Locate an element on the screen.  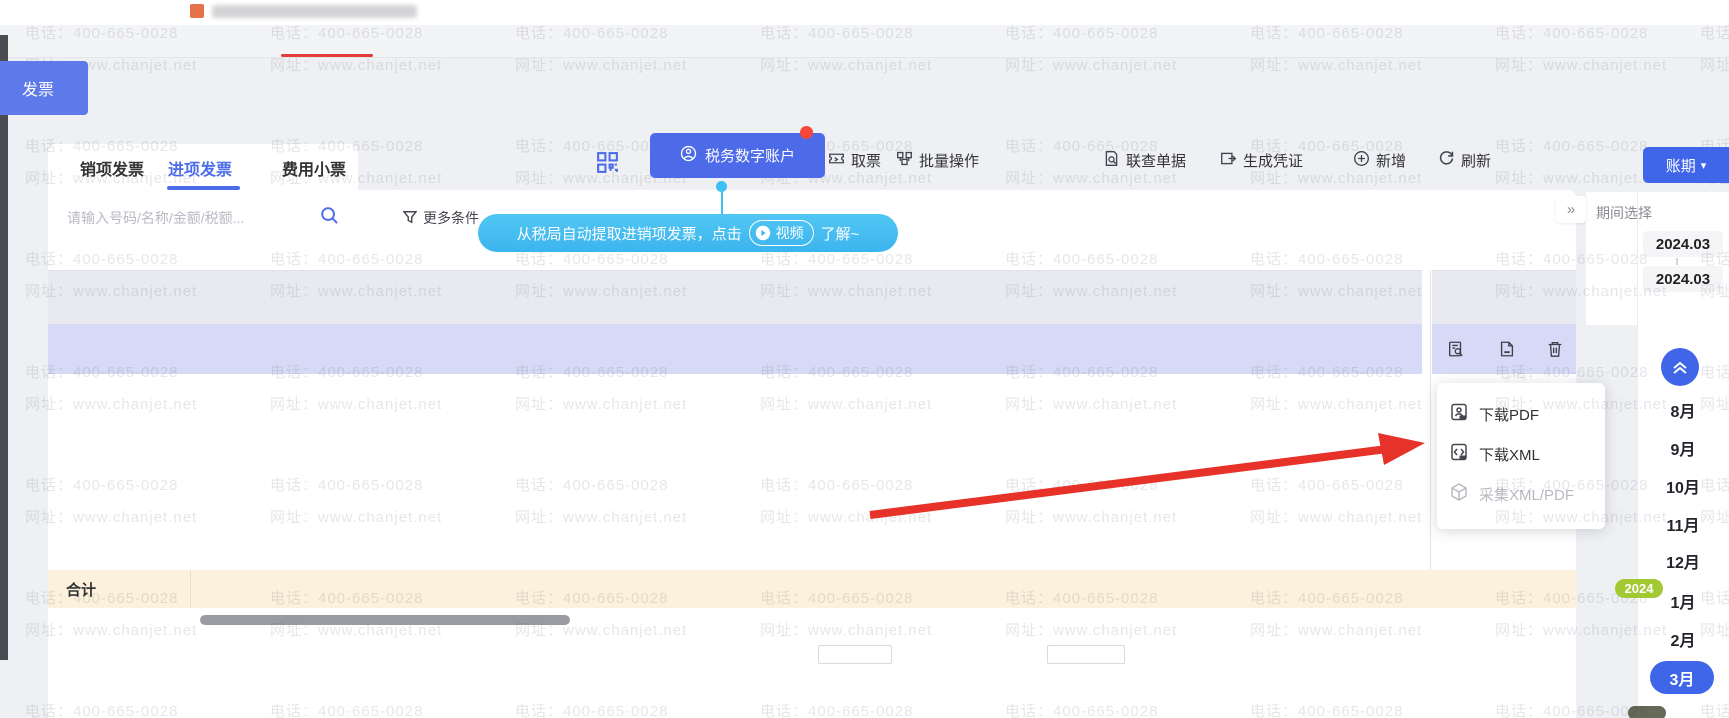
tax-digital-account-button: 税务数字账户 is located at coordinates (737, 155).